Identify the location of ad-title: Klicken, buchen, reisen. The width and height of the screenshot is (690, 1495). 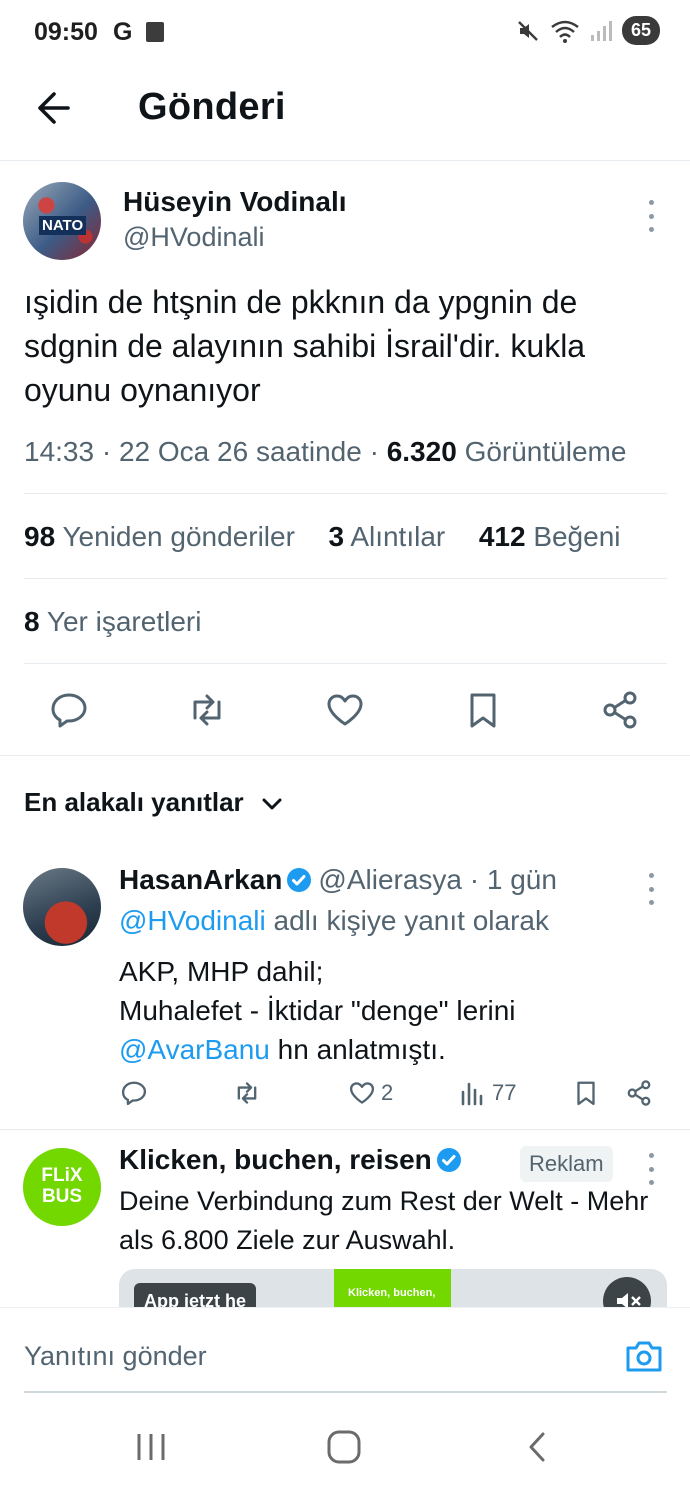
(293, 1160).